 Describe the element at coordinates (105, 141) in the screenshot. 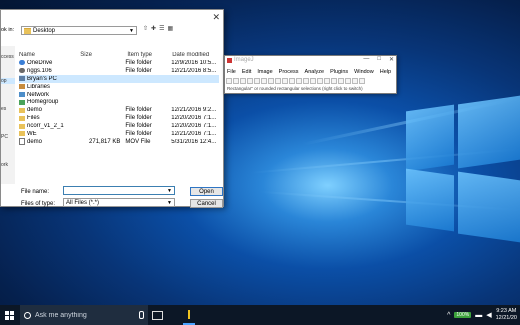

I see `file-size: 271,817 KB` at that location.